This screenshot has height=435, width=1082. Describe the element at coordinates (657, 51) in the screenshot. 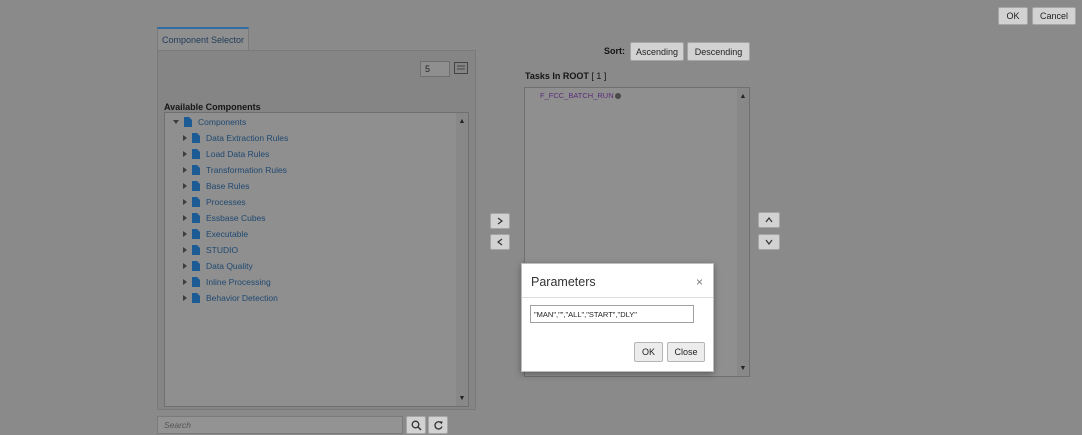

I see `sort-ascending-button: Ascending` at that location.